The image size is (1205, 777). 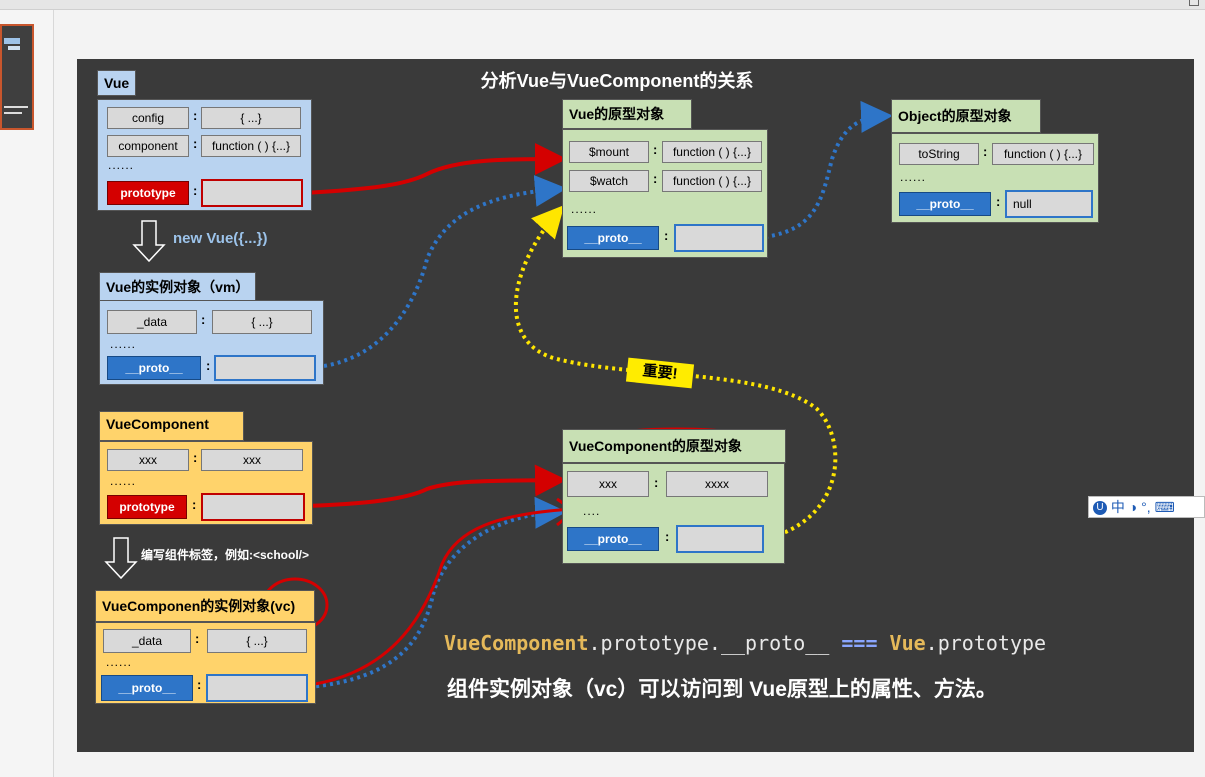 I want to click on vue-proto-mount-key: $mount, so click(x=609, y=152).